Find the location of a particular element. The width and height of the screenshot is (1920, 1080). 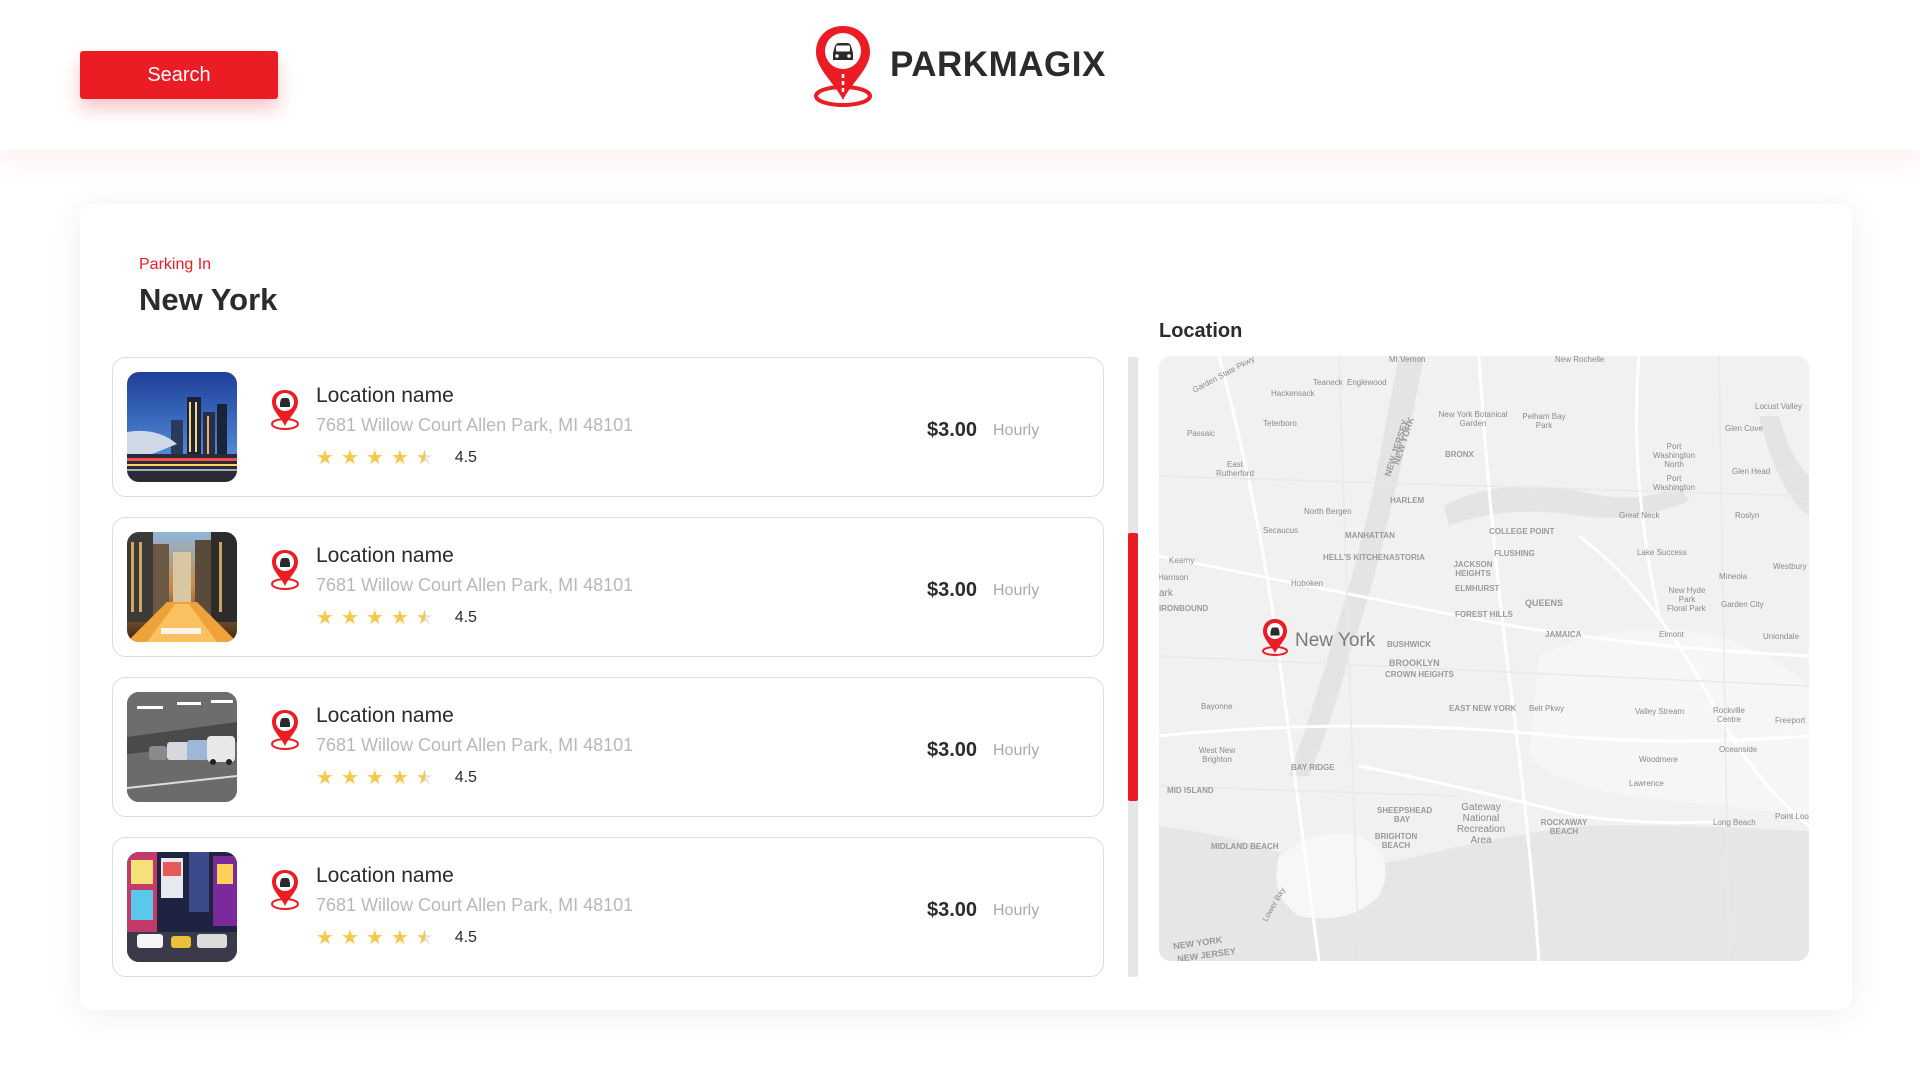

brand-name: PARKMAGIX is located at coordinates (998, 64).